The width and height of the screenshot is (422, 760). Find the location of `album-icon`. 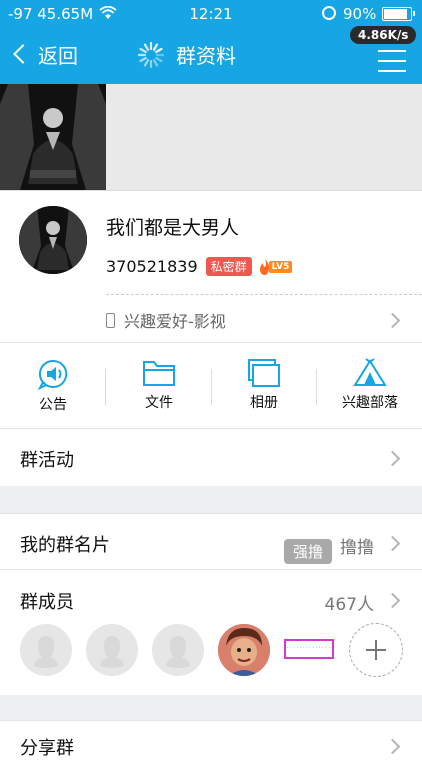

album-icon is located at coordinates (264, 373).